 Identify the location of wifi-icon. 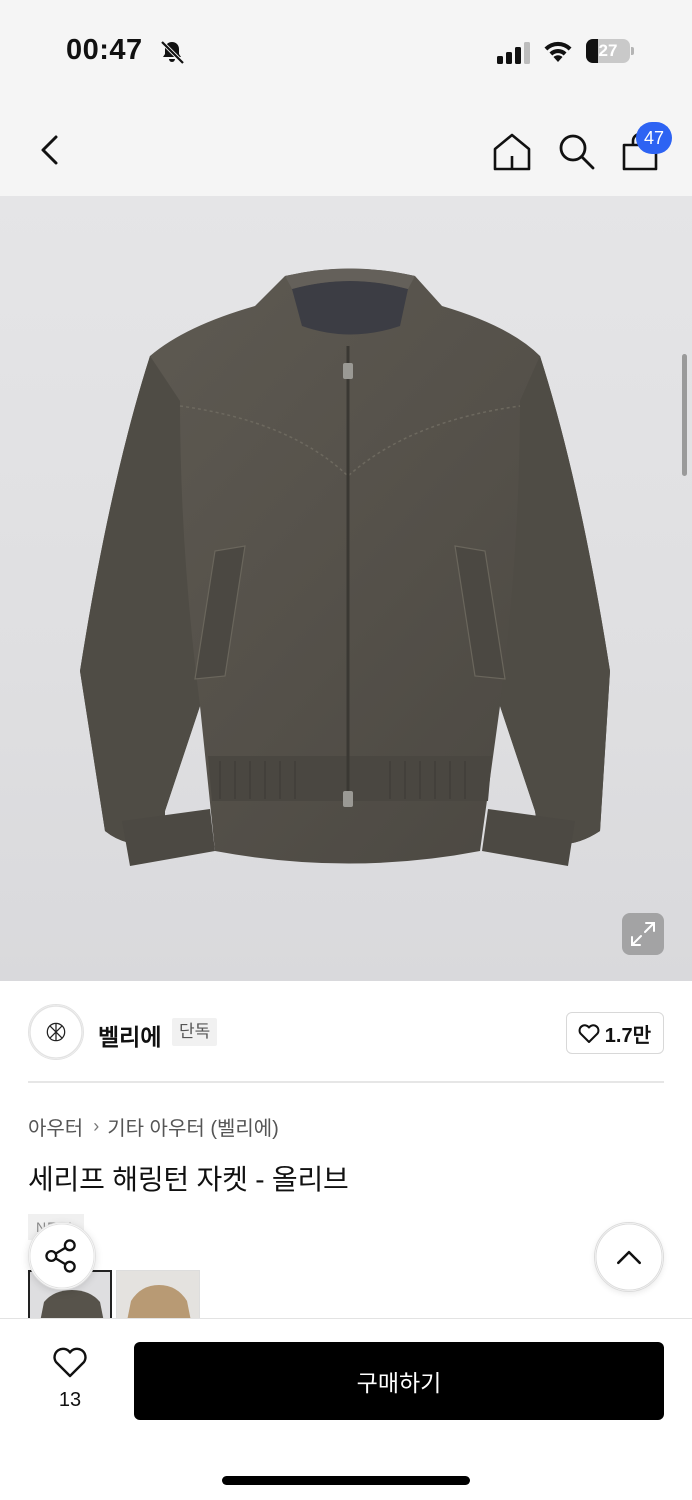
(558, 51).